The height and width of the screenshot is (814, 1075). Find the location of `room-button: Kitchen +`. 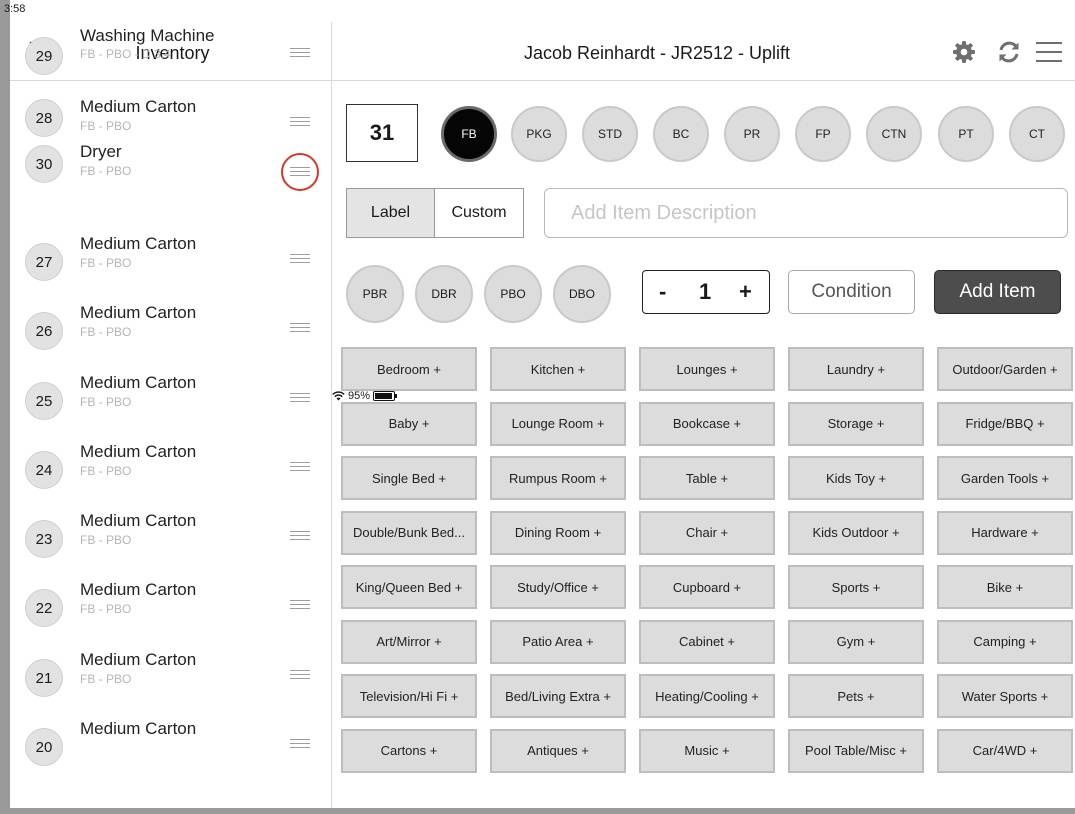

room-button: Kitchen + is located at coordinates (558, 369).